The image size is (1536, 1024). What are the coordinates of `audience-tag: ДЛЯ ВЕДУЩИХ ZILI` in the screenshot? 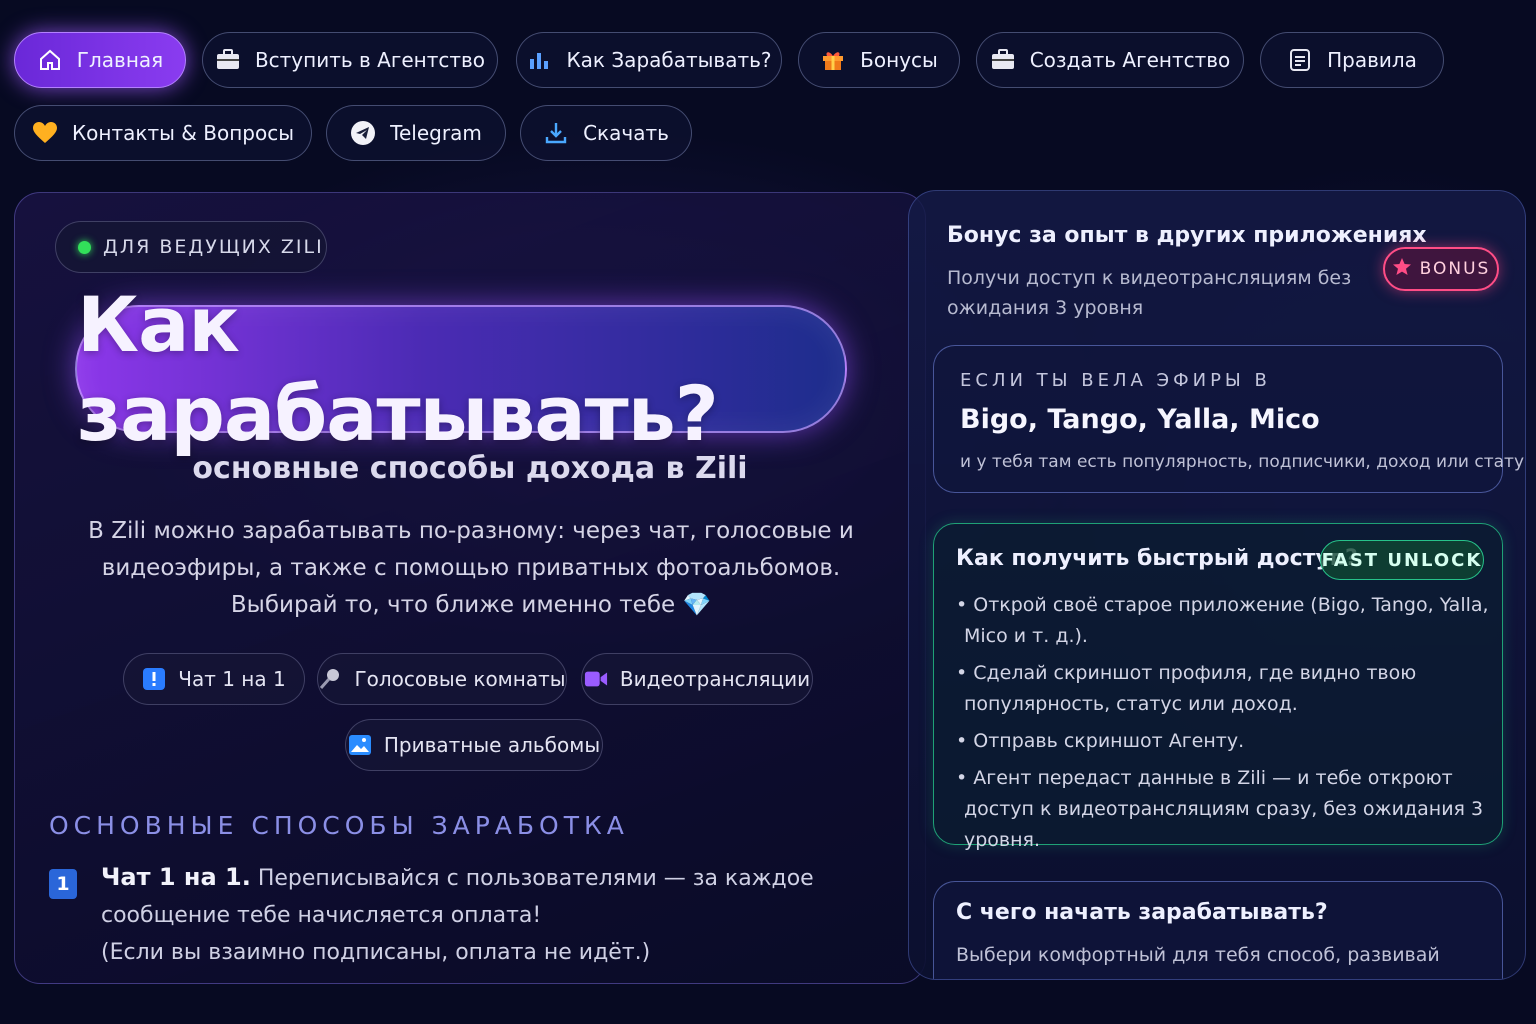 It's located at (191, 247).